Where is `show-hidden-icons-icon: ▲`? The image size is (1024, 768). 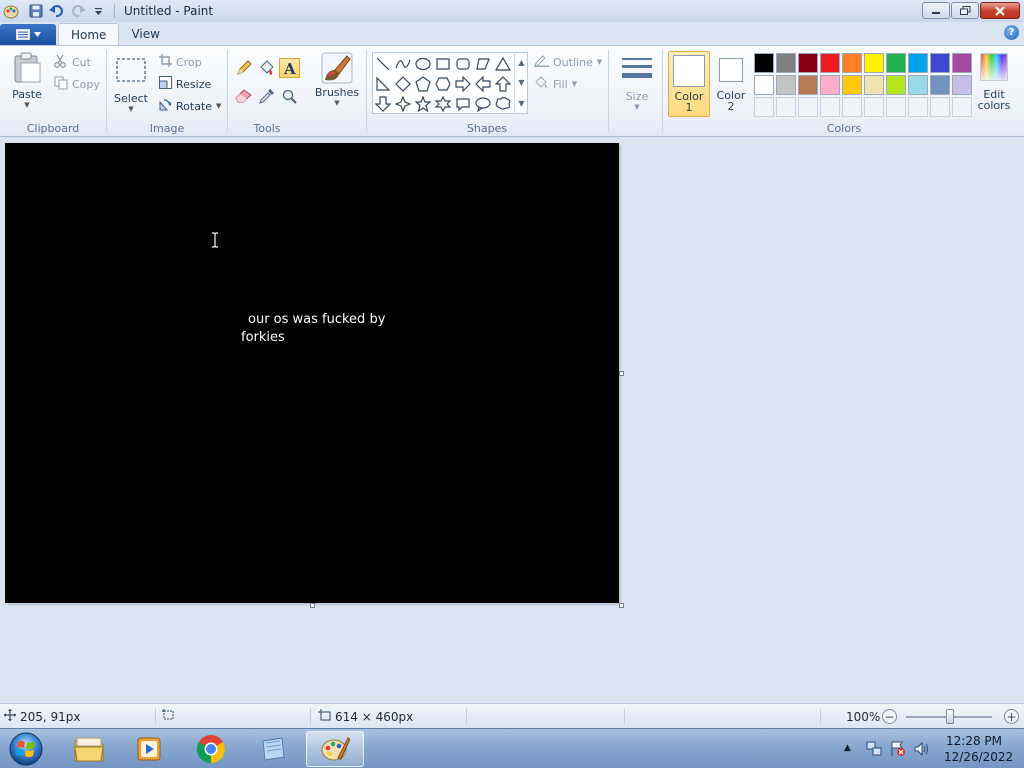
show-hidden-icons-icon: ▲ is located at coordinates (847, 748).